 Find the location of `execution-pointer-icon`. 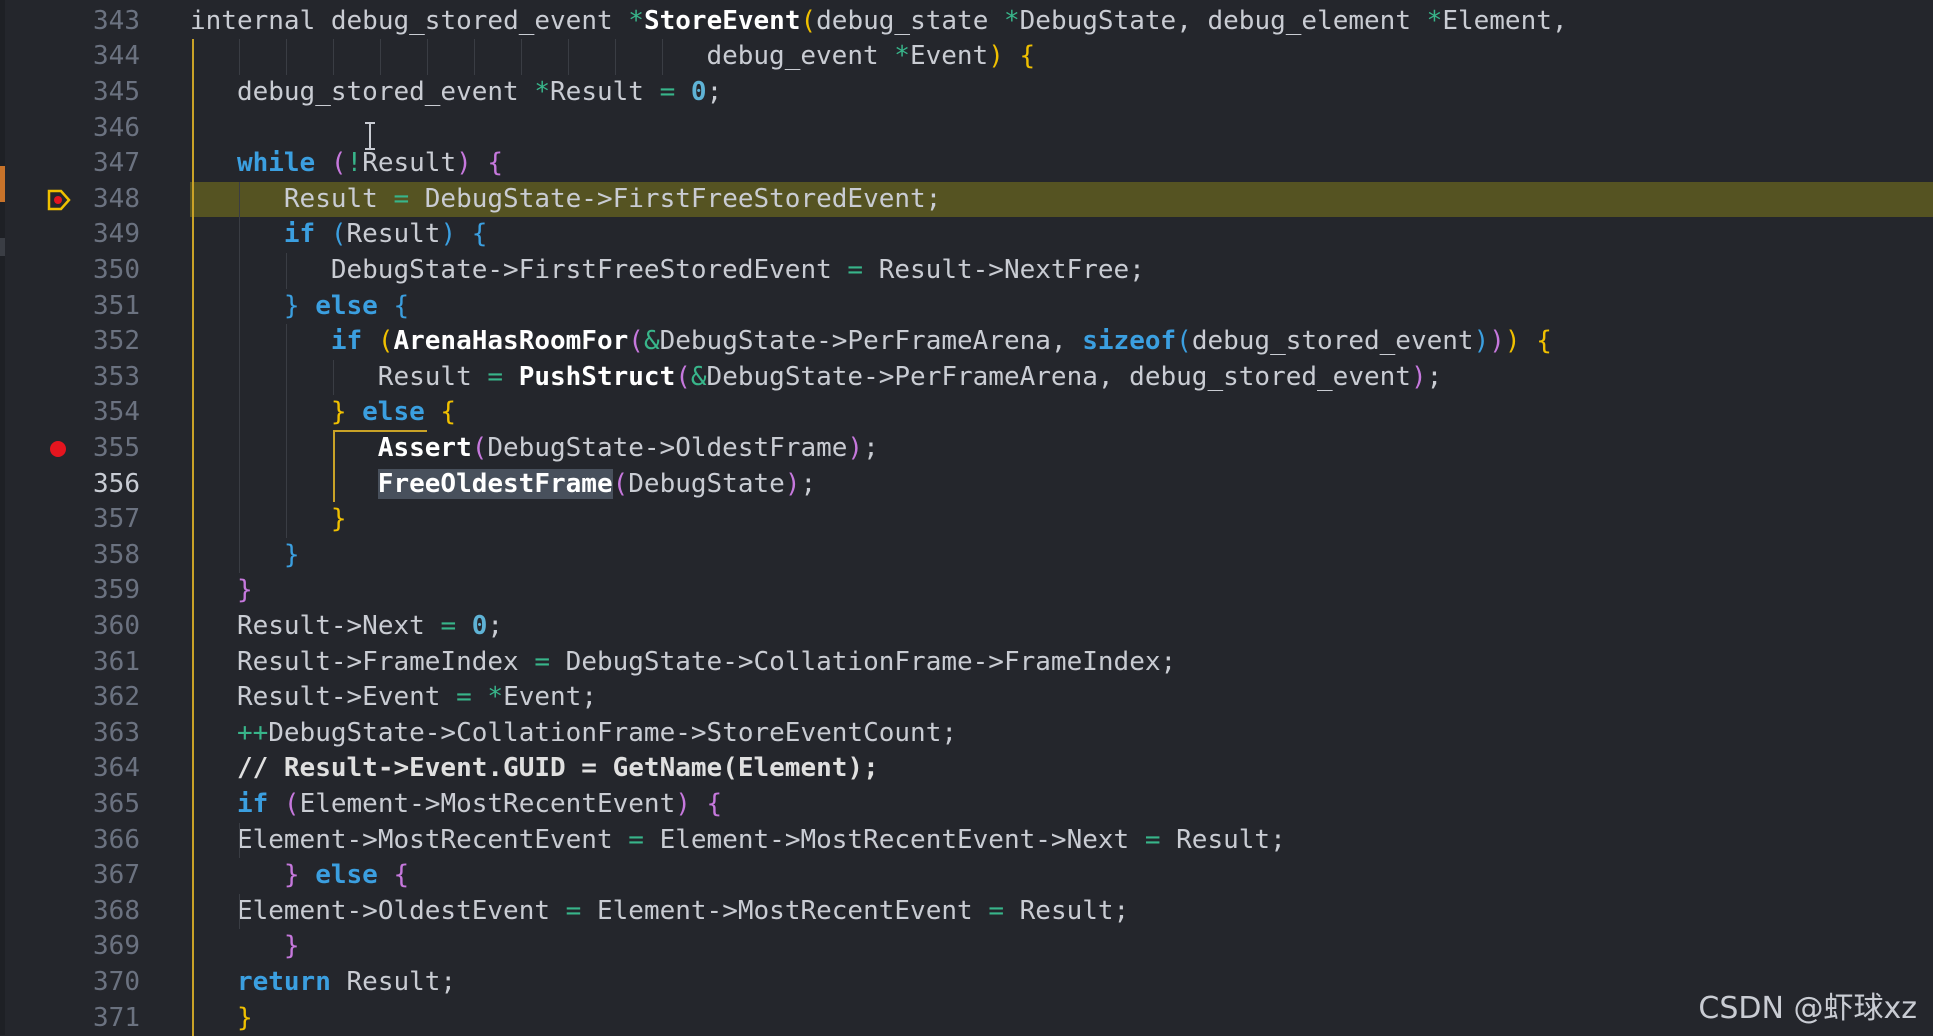

execution-pointer-icon is located at coordinates (59, 200).